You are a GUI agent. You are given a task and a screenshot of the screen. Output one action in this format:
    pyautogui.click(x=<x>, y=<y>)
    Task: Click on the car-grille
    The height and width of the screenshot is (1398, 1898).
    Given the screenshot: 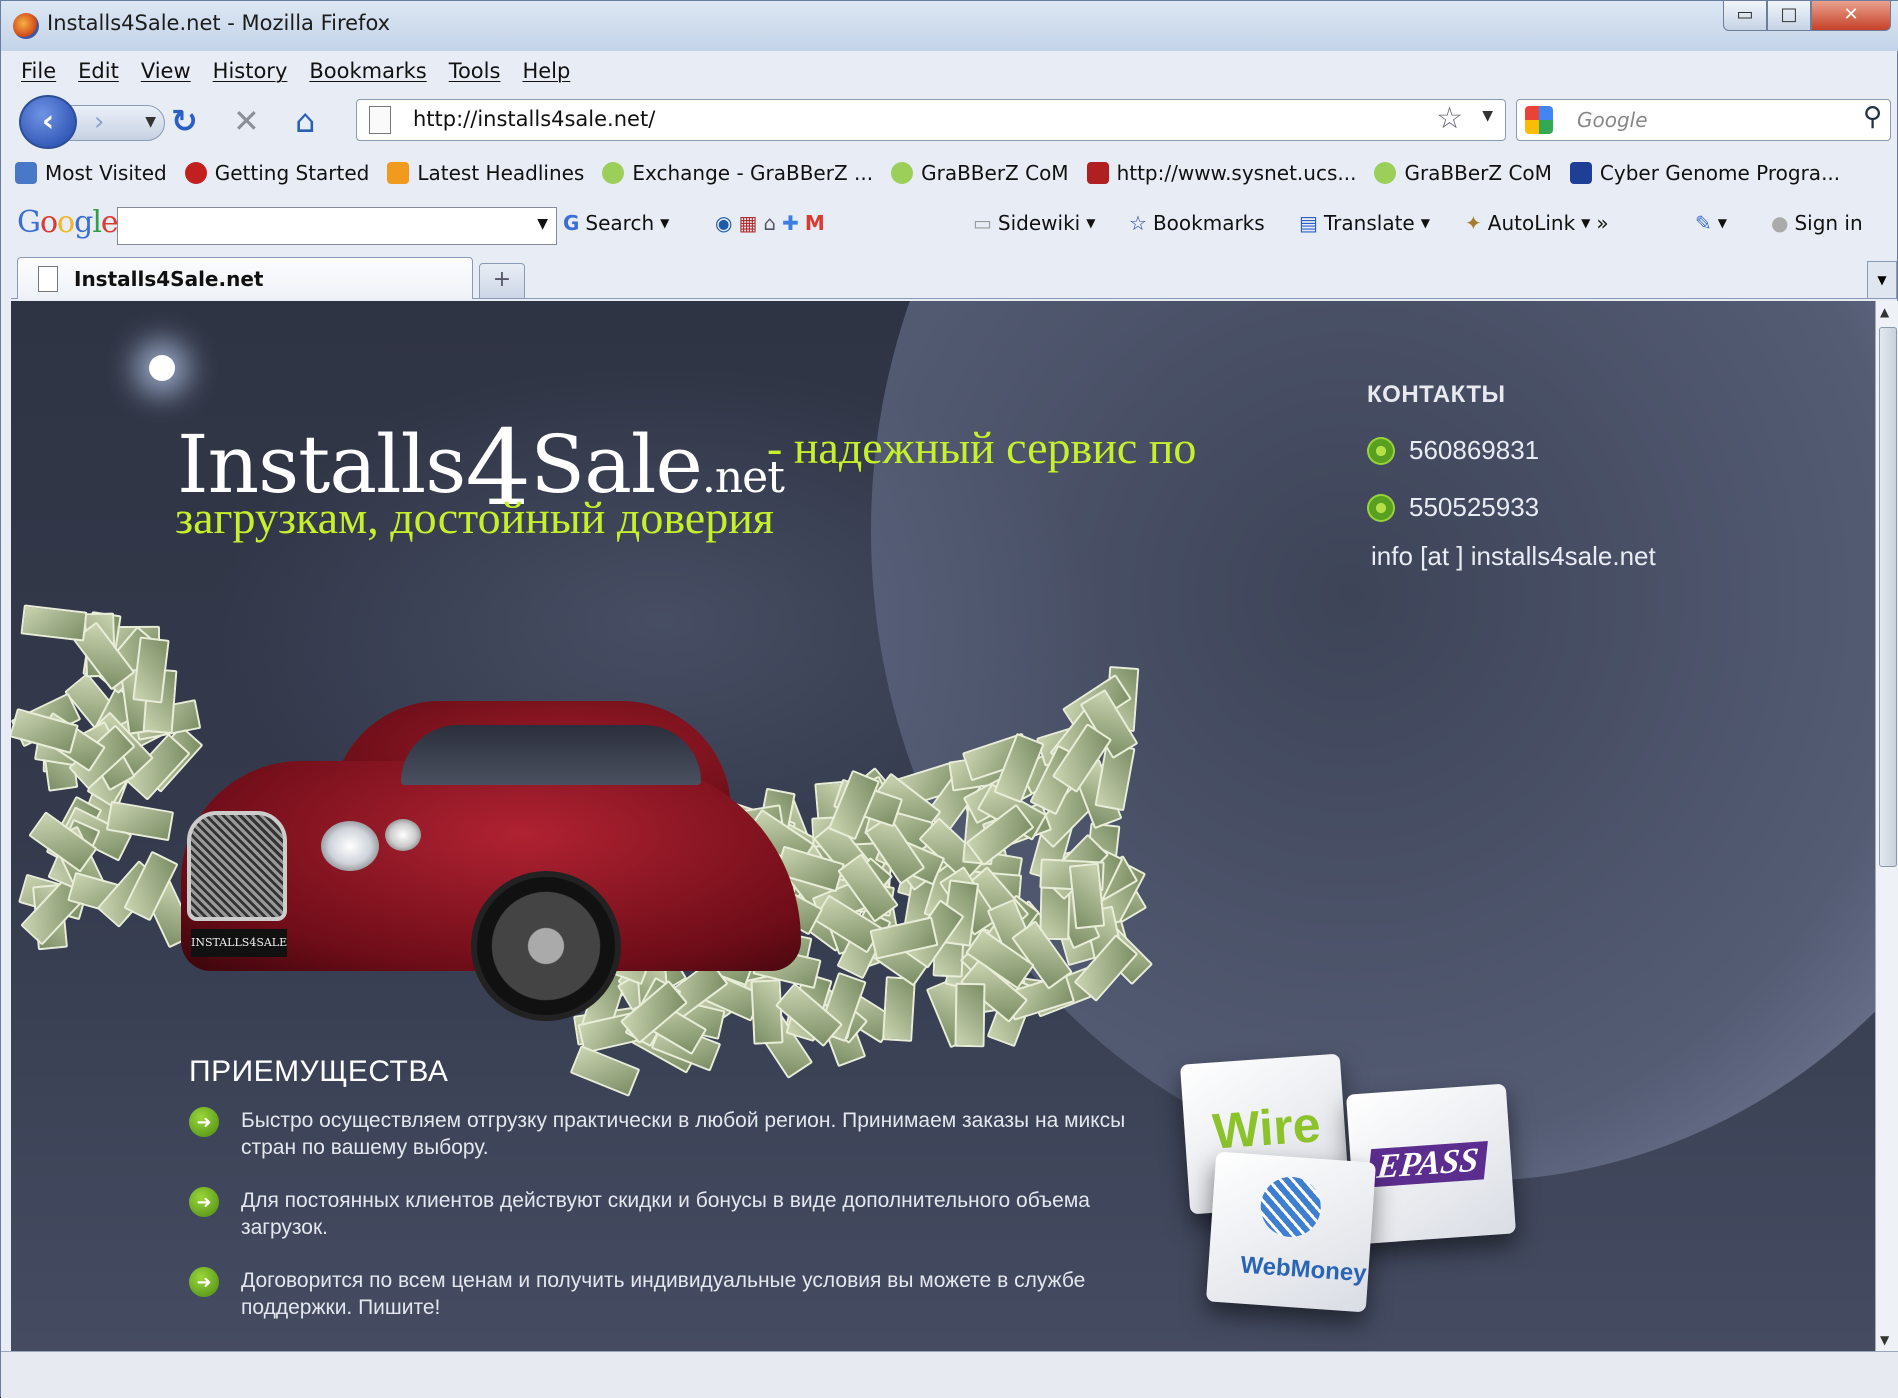 What is the action you would take?
    pyautogui.click(x=237, y=866)
    